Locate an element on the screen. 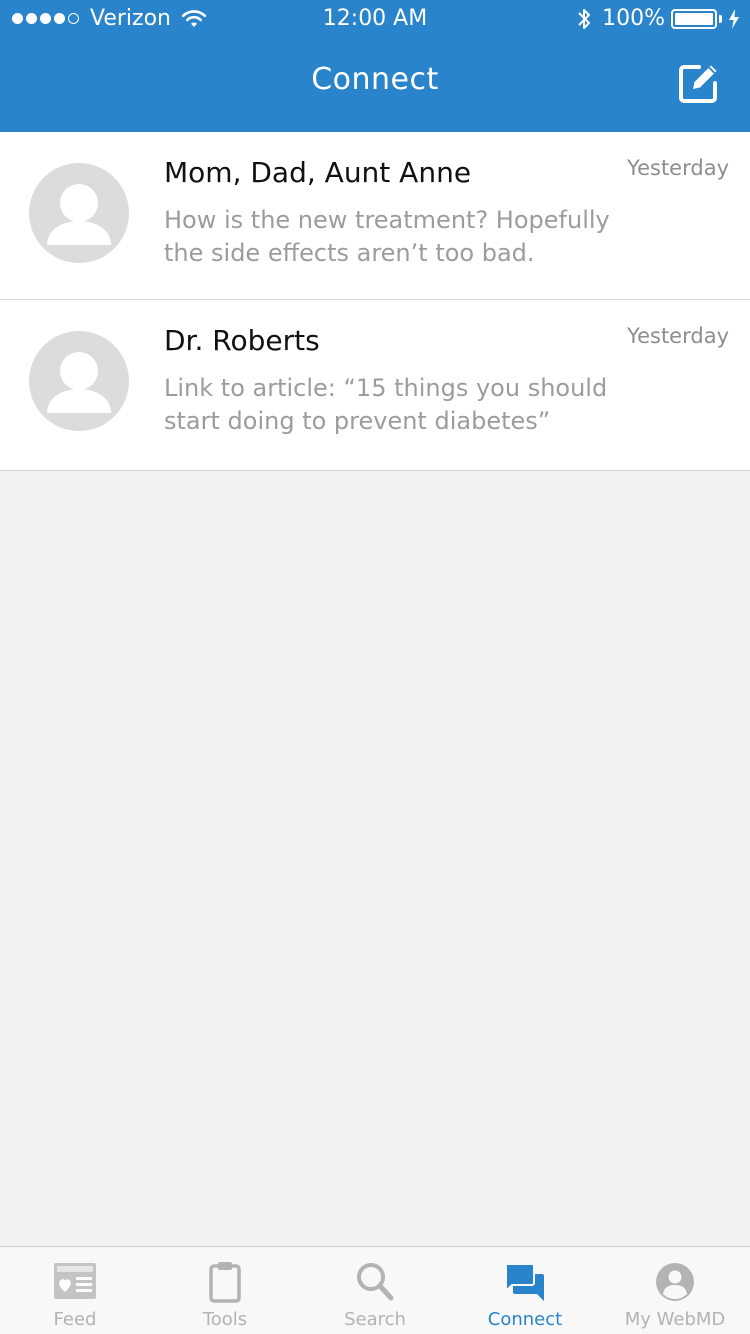 The image size is (750, 1334). feed-icon is located at coordinates (75, 1281).